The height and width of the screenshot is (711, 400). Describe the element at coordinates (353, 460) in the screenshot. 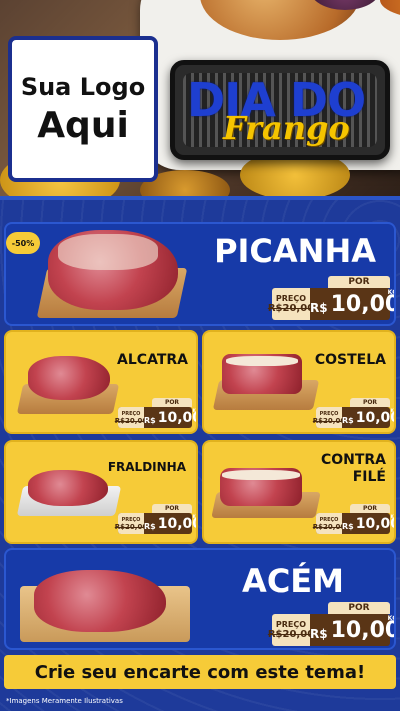

I see `product-name-line1: CONTRA` at that location.